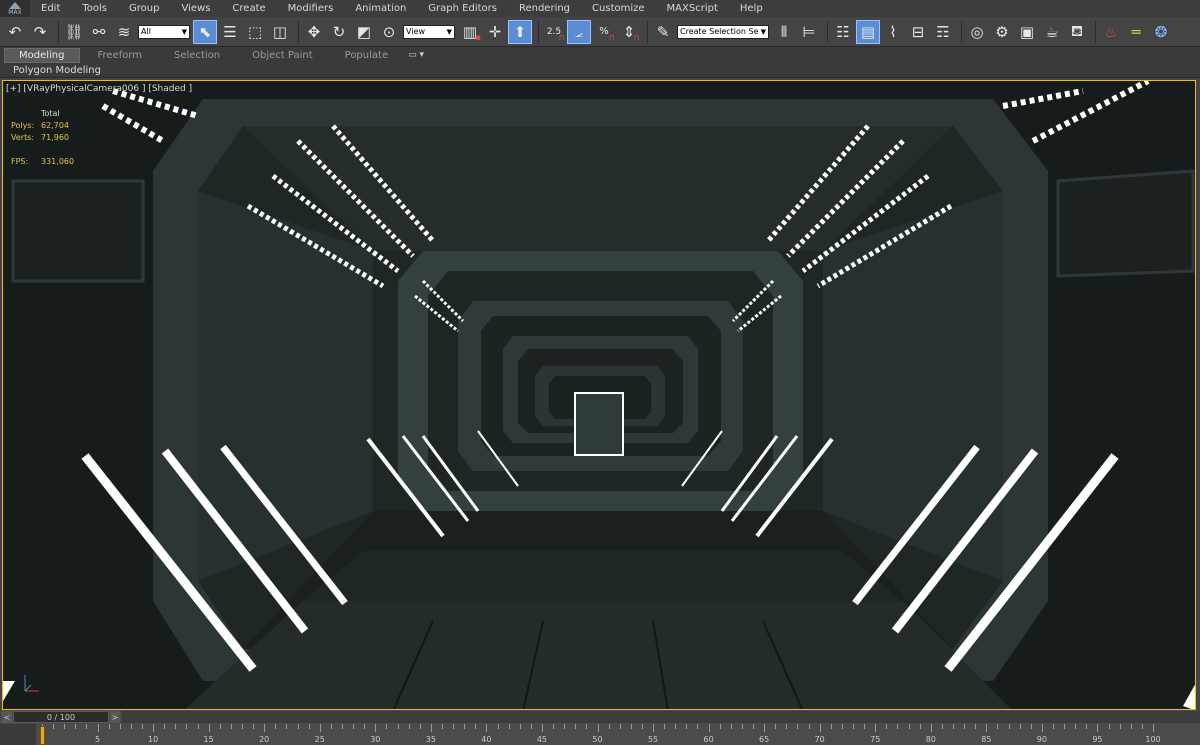 The width and height of the screenshot is (1200, 745). Describe the element at coordinates (42, 55) in the screenshot. I see `tab-modeling: Modeling` at that location.